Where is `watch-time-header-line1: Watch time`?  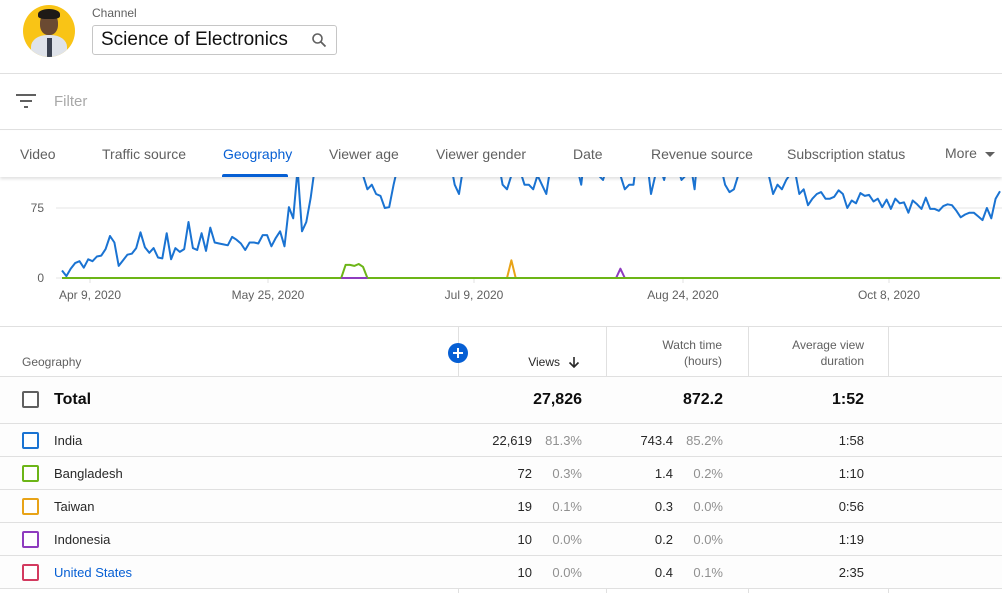 watch-time-header-line1: Watch time is located at coordinates (692, 345).